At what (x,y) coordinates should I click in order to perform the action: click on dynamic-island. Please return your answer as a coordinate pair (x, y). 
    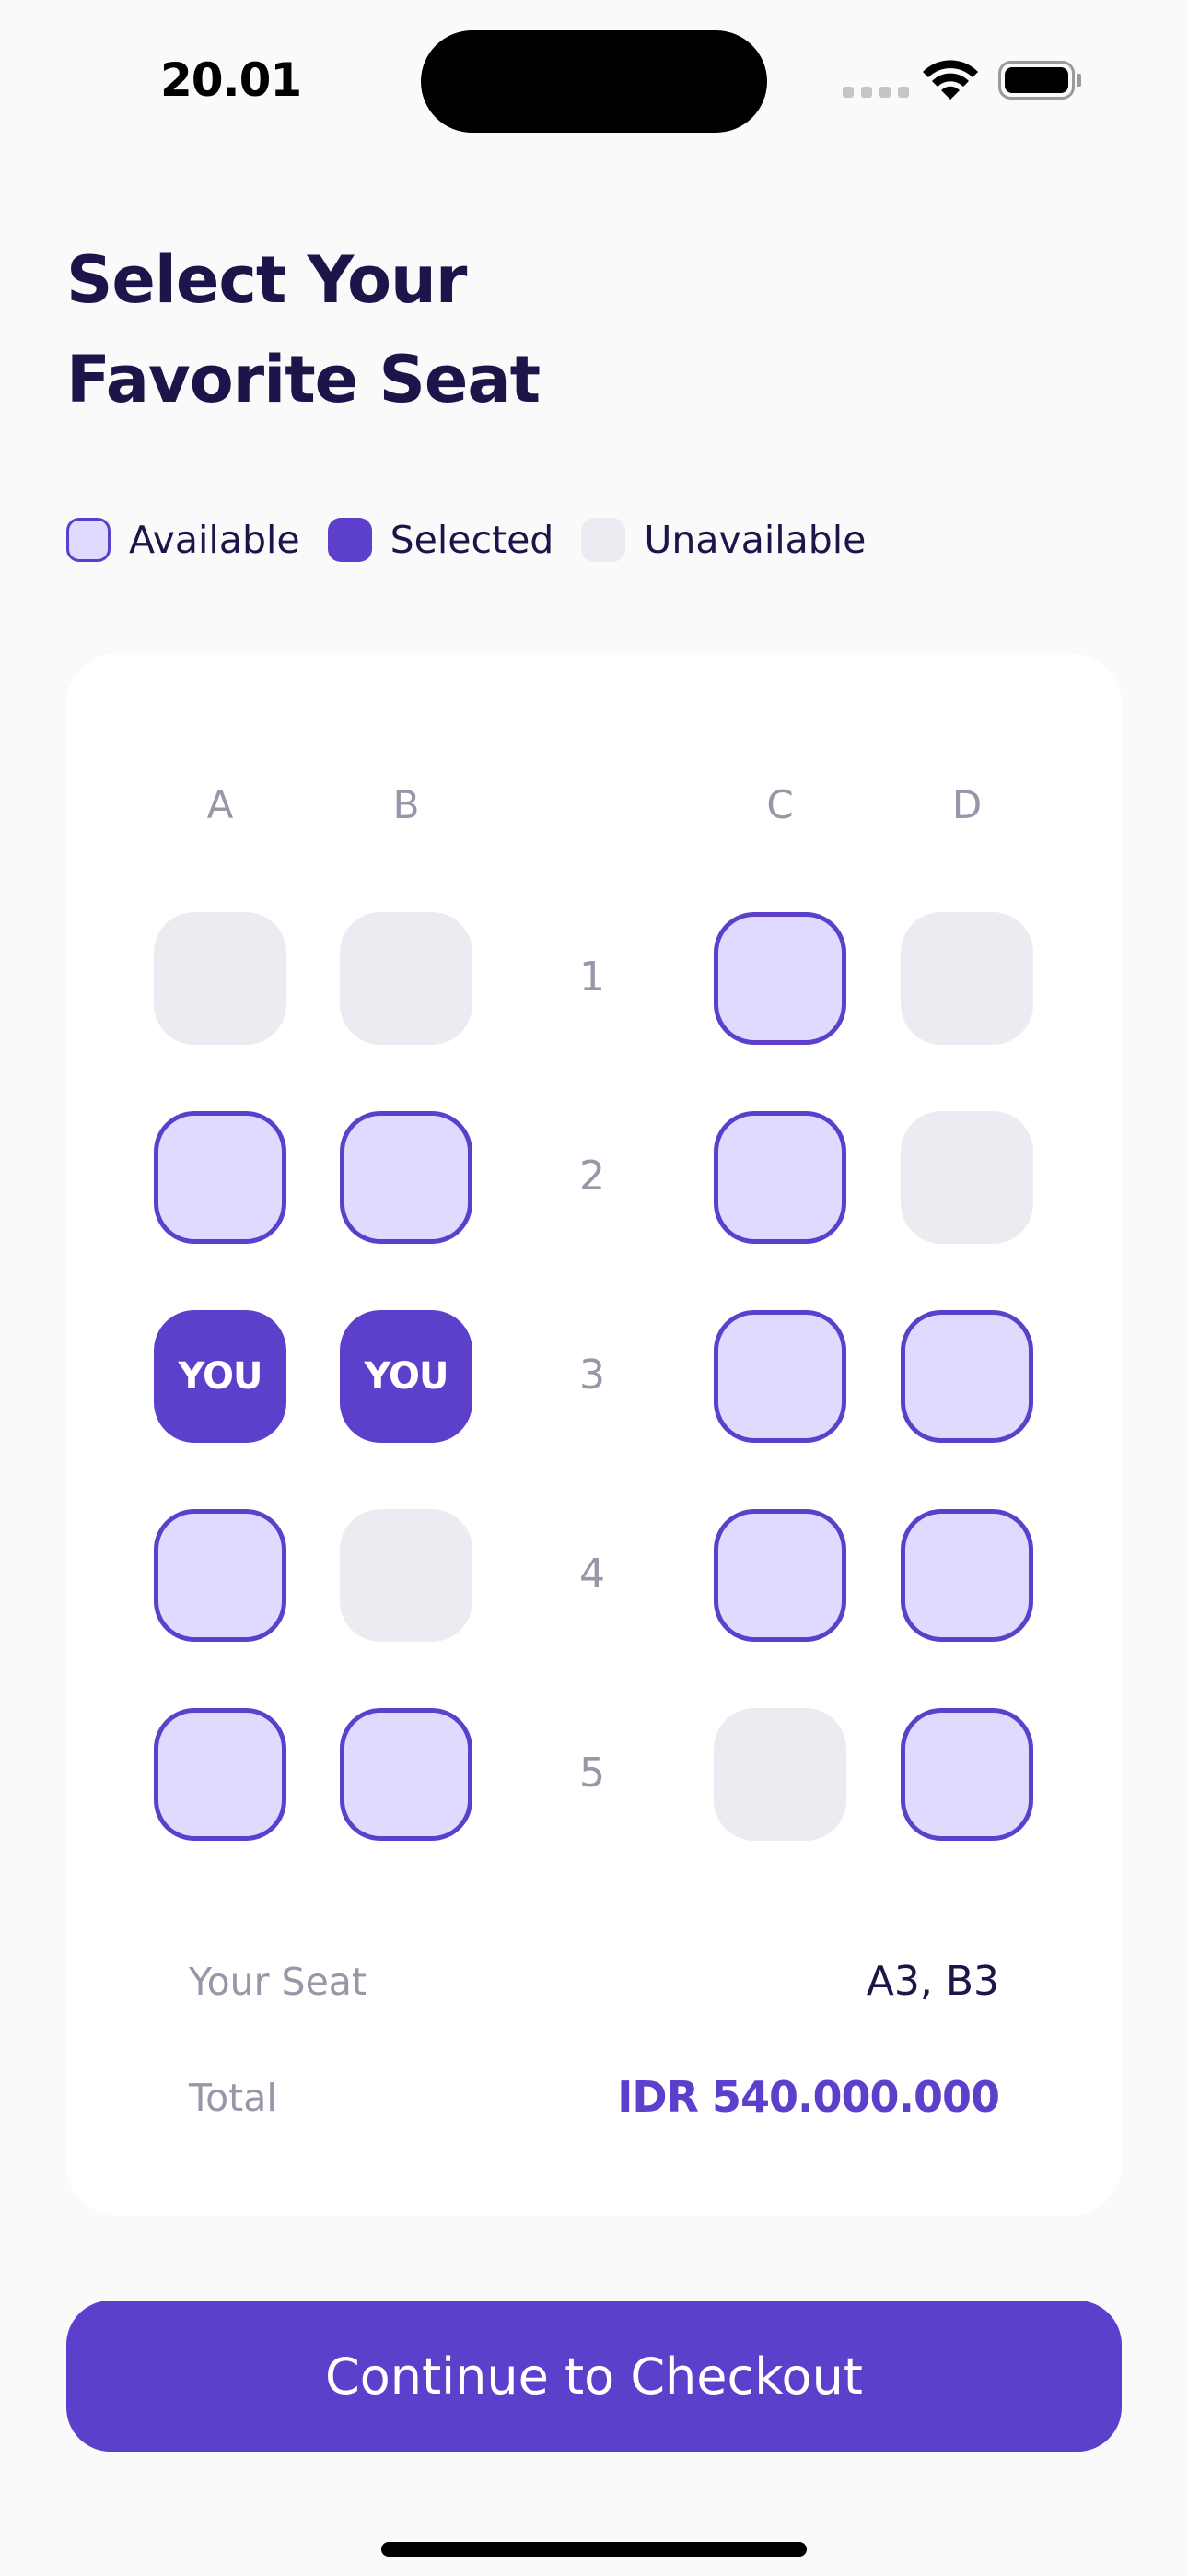
    Looking at the image, I should click on (594, 81).